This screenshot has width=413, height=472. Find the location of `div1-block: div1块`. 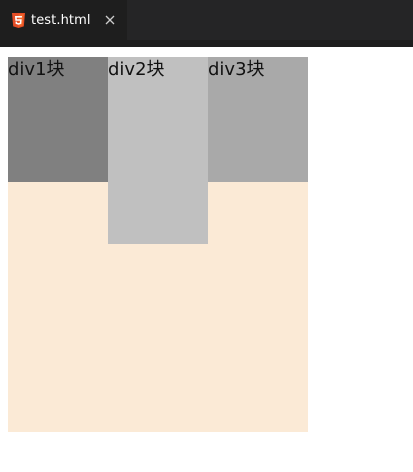

div1-block: div1块 is located at coordinates (58, 119).